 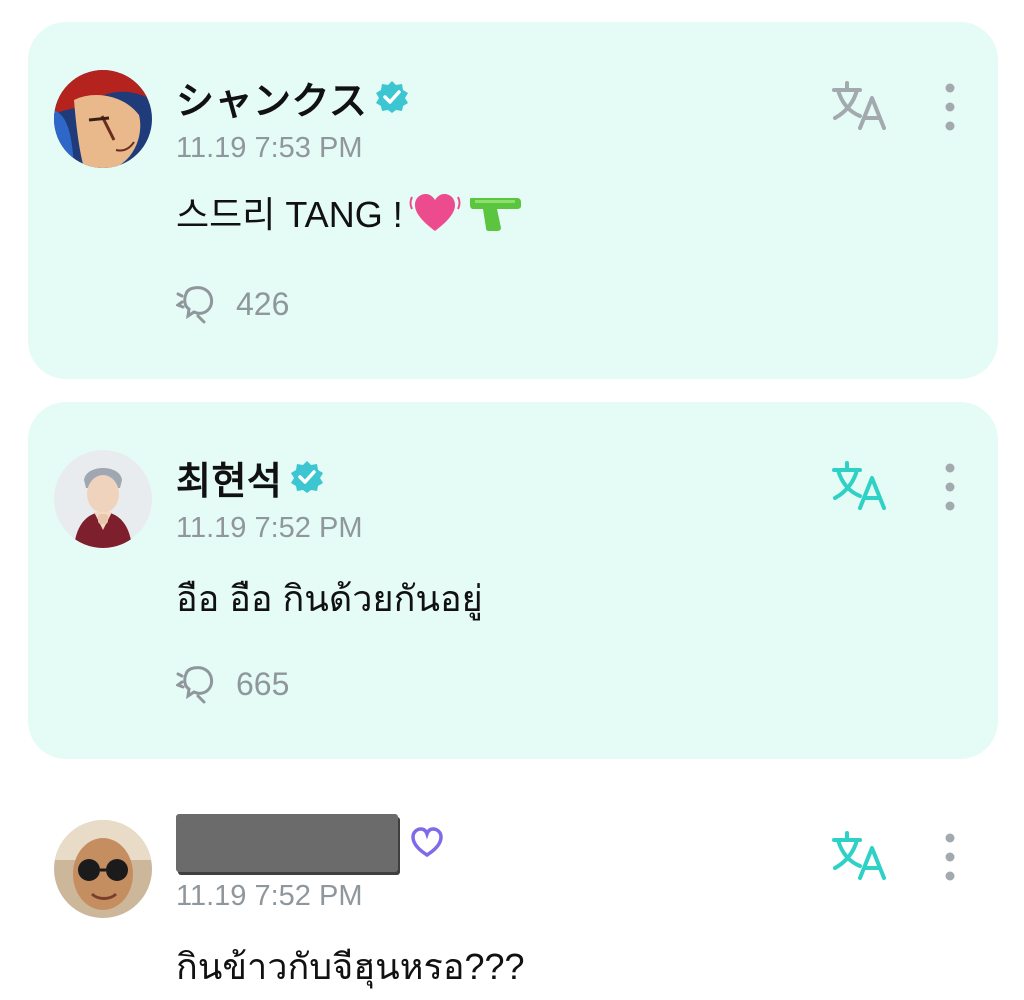 I want to click on post-text-row: กินข้าวกับจีฮุนหรอ???, so click(x=350, y=966).